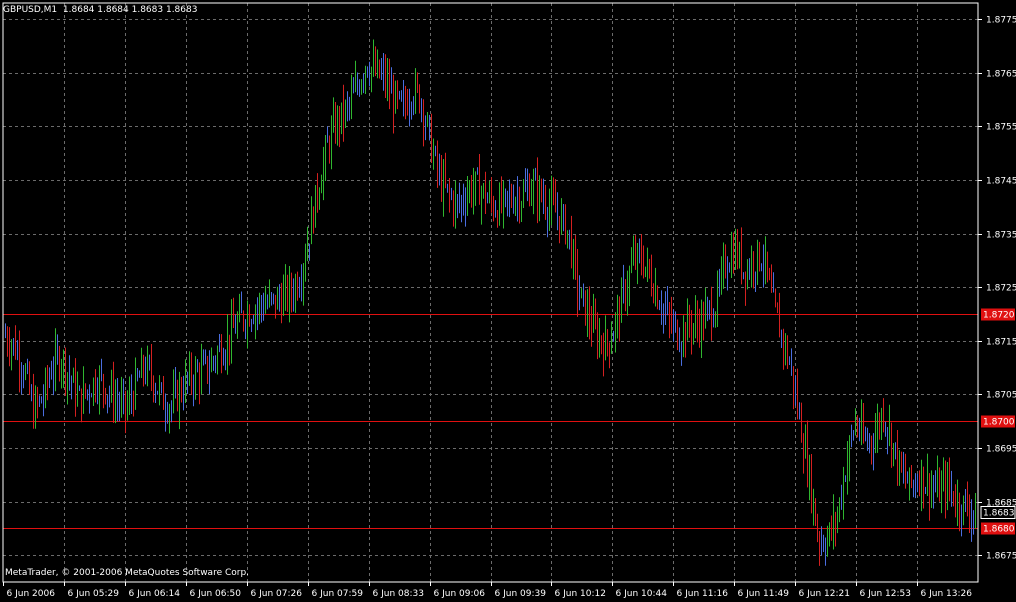 Image resolution: width=1016 pixels, height=602 pixels. What do you see at coordinates (277, 593) in the screenshot?
I see `x-tick-label: 6 Jun 07:26` at bounding box center [277, 593].